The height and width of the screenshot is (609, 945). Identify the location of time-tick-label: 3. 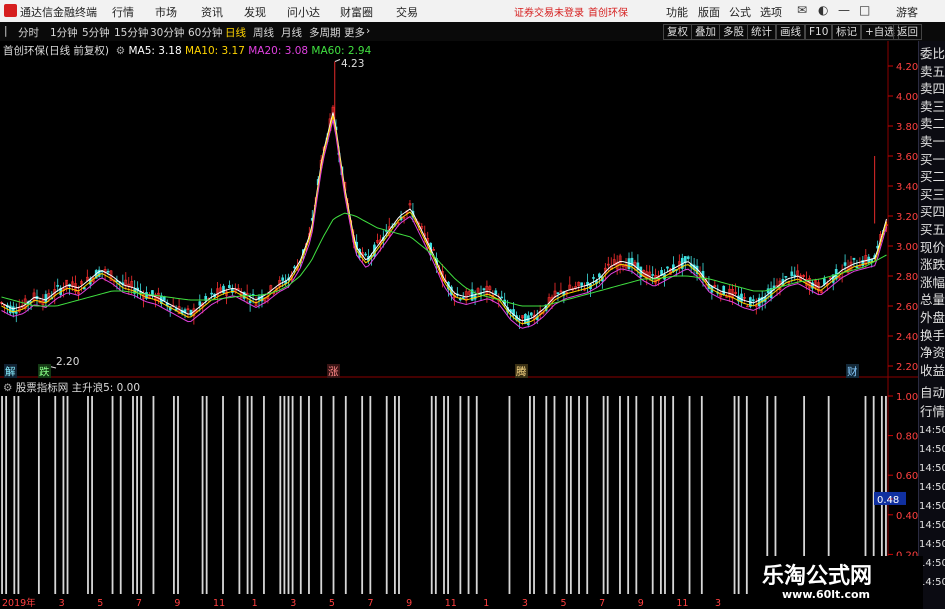
(293, 603).